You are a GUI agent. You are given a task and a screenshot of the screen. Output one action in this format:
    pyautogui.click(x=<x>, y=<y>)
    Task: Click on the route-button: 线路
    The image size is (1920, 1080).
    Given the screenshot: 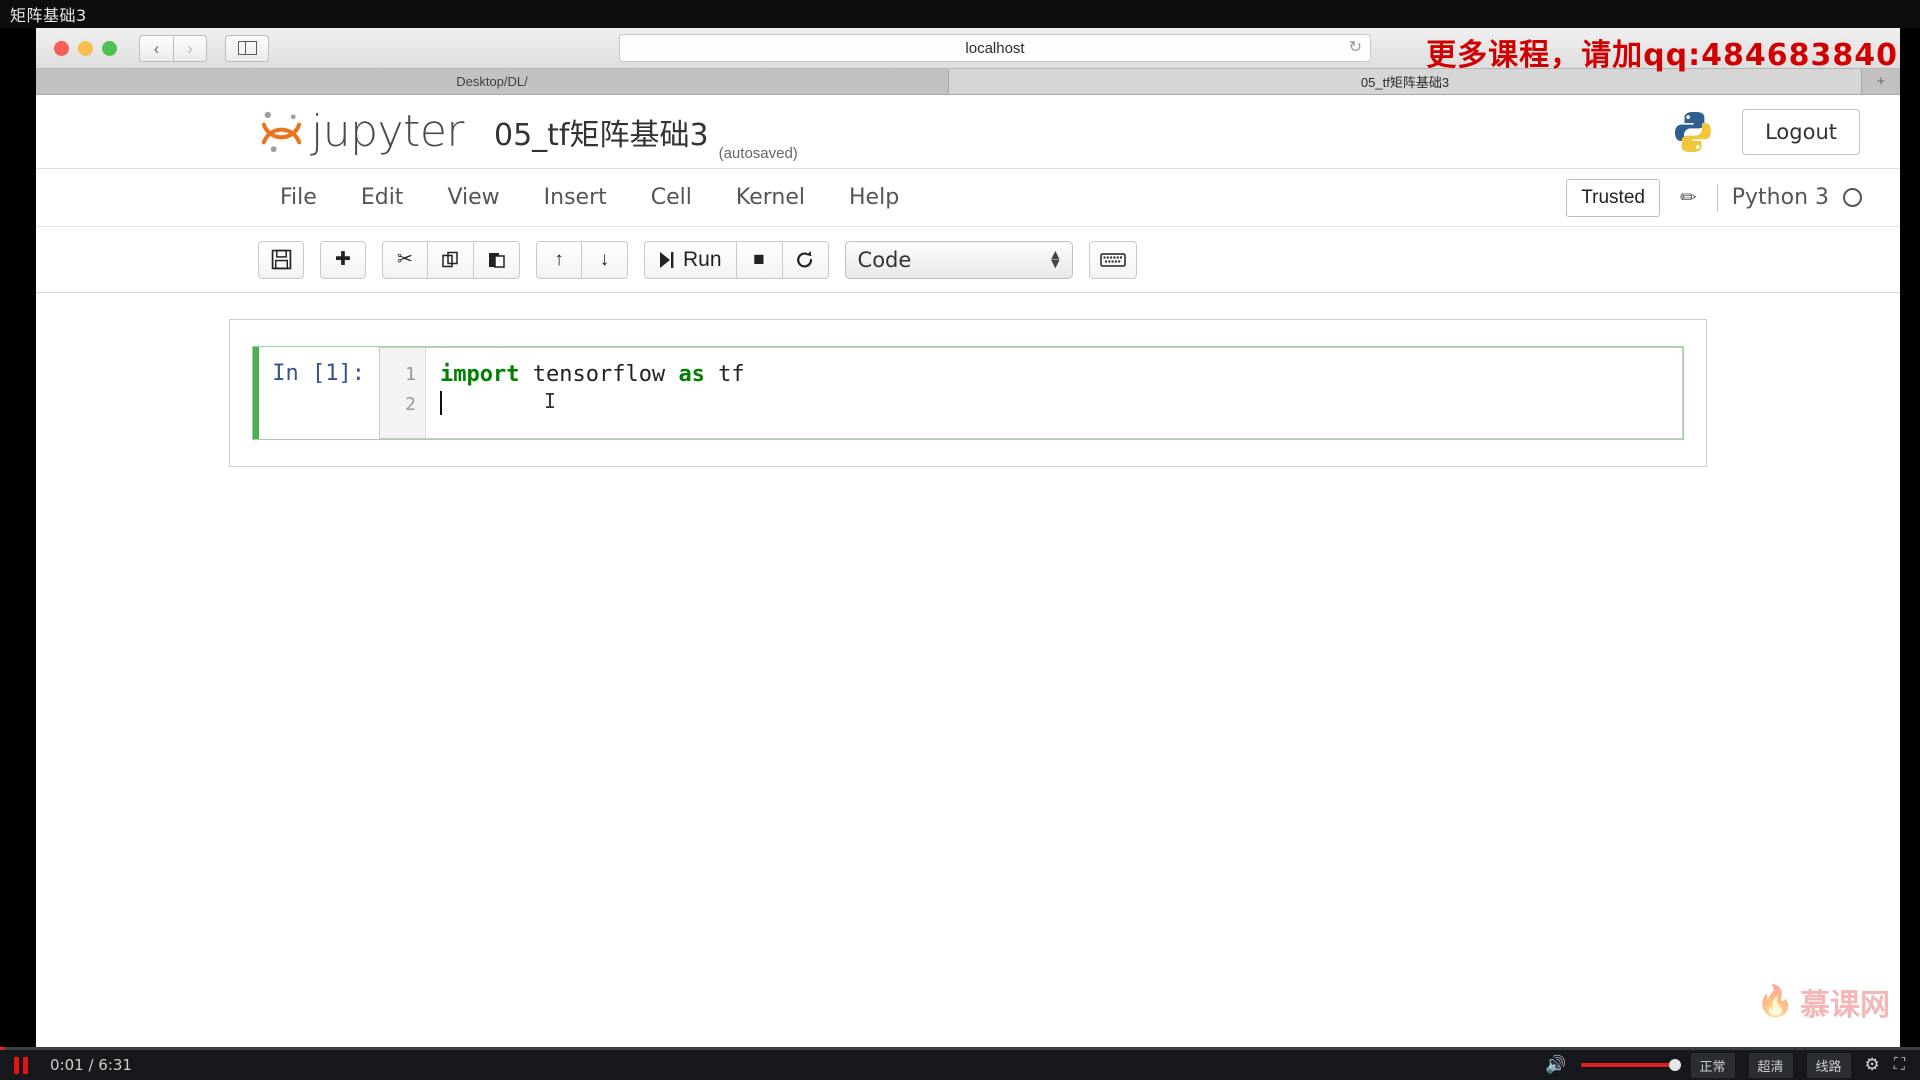 What is the action you would take?
    pyautogui.click(x=1828, y=1065)
    